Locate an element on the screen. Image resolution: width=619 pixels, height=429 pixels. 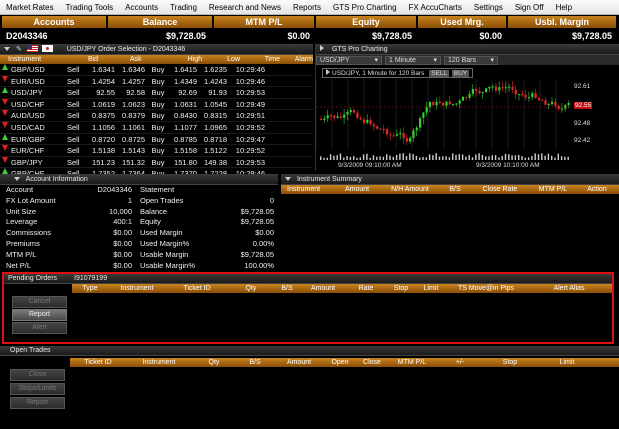
col-type: Type is located at coordinates (90, 288).